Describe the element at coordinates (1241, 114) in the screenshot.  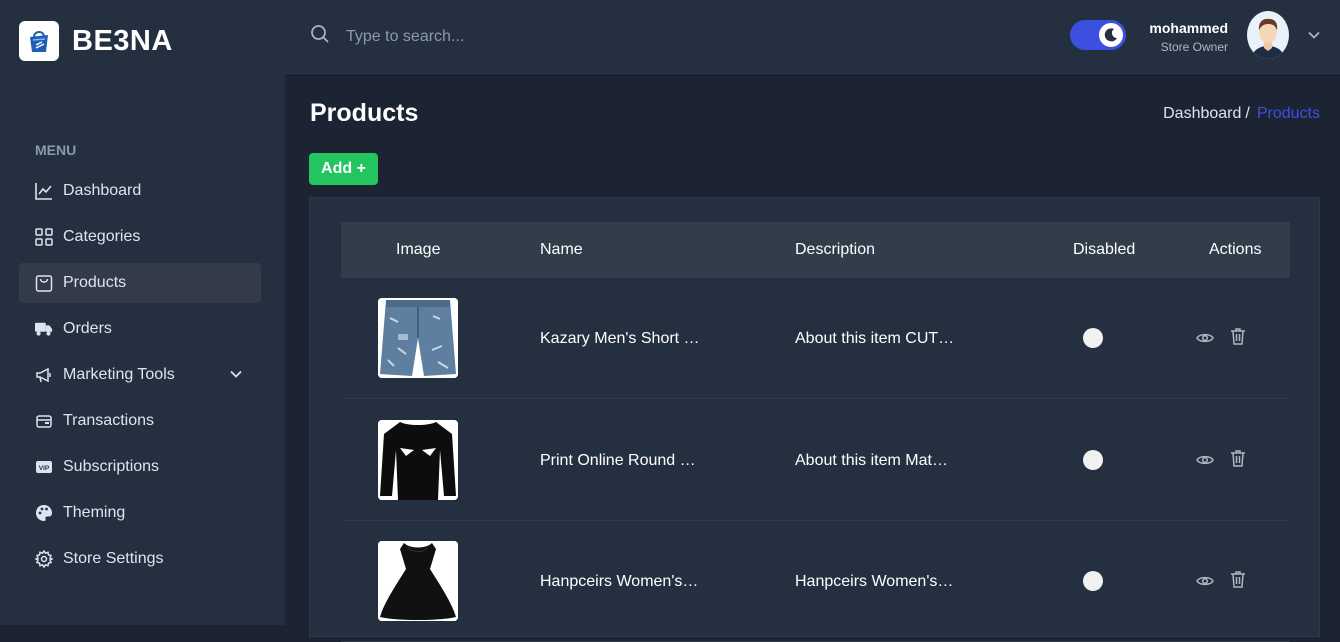
I see `breadcrumb: Dashboard / Products` at that location.